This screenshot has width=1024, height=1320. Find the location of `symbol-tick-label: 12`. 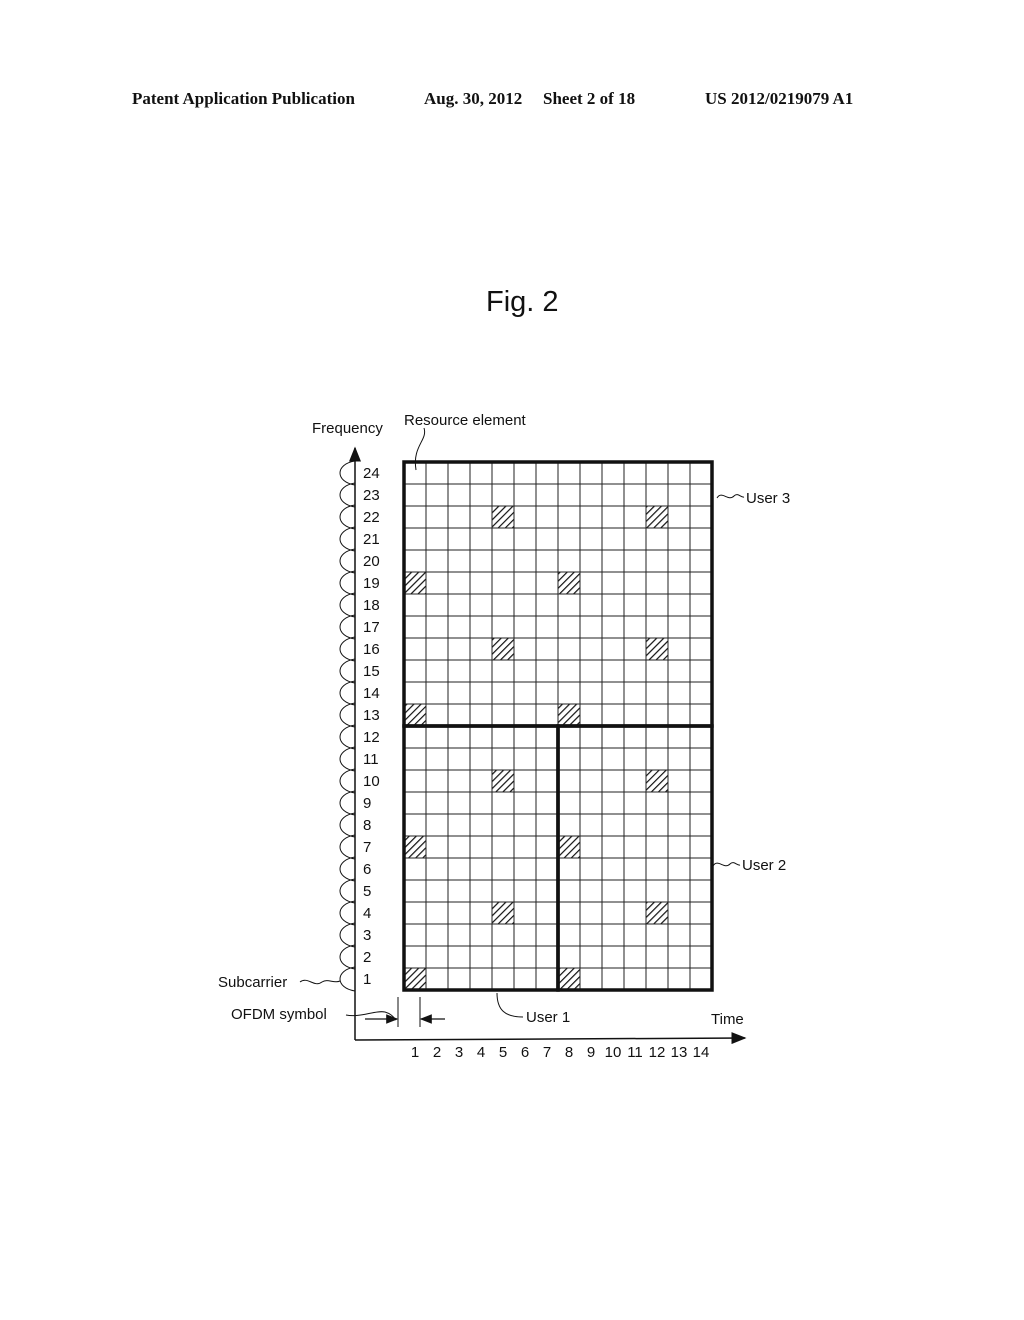

symbol-tick-label: 12 is located at coordinates (657, 1052).